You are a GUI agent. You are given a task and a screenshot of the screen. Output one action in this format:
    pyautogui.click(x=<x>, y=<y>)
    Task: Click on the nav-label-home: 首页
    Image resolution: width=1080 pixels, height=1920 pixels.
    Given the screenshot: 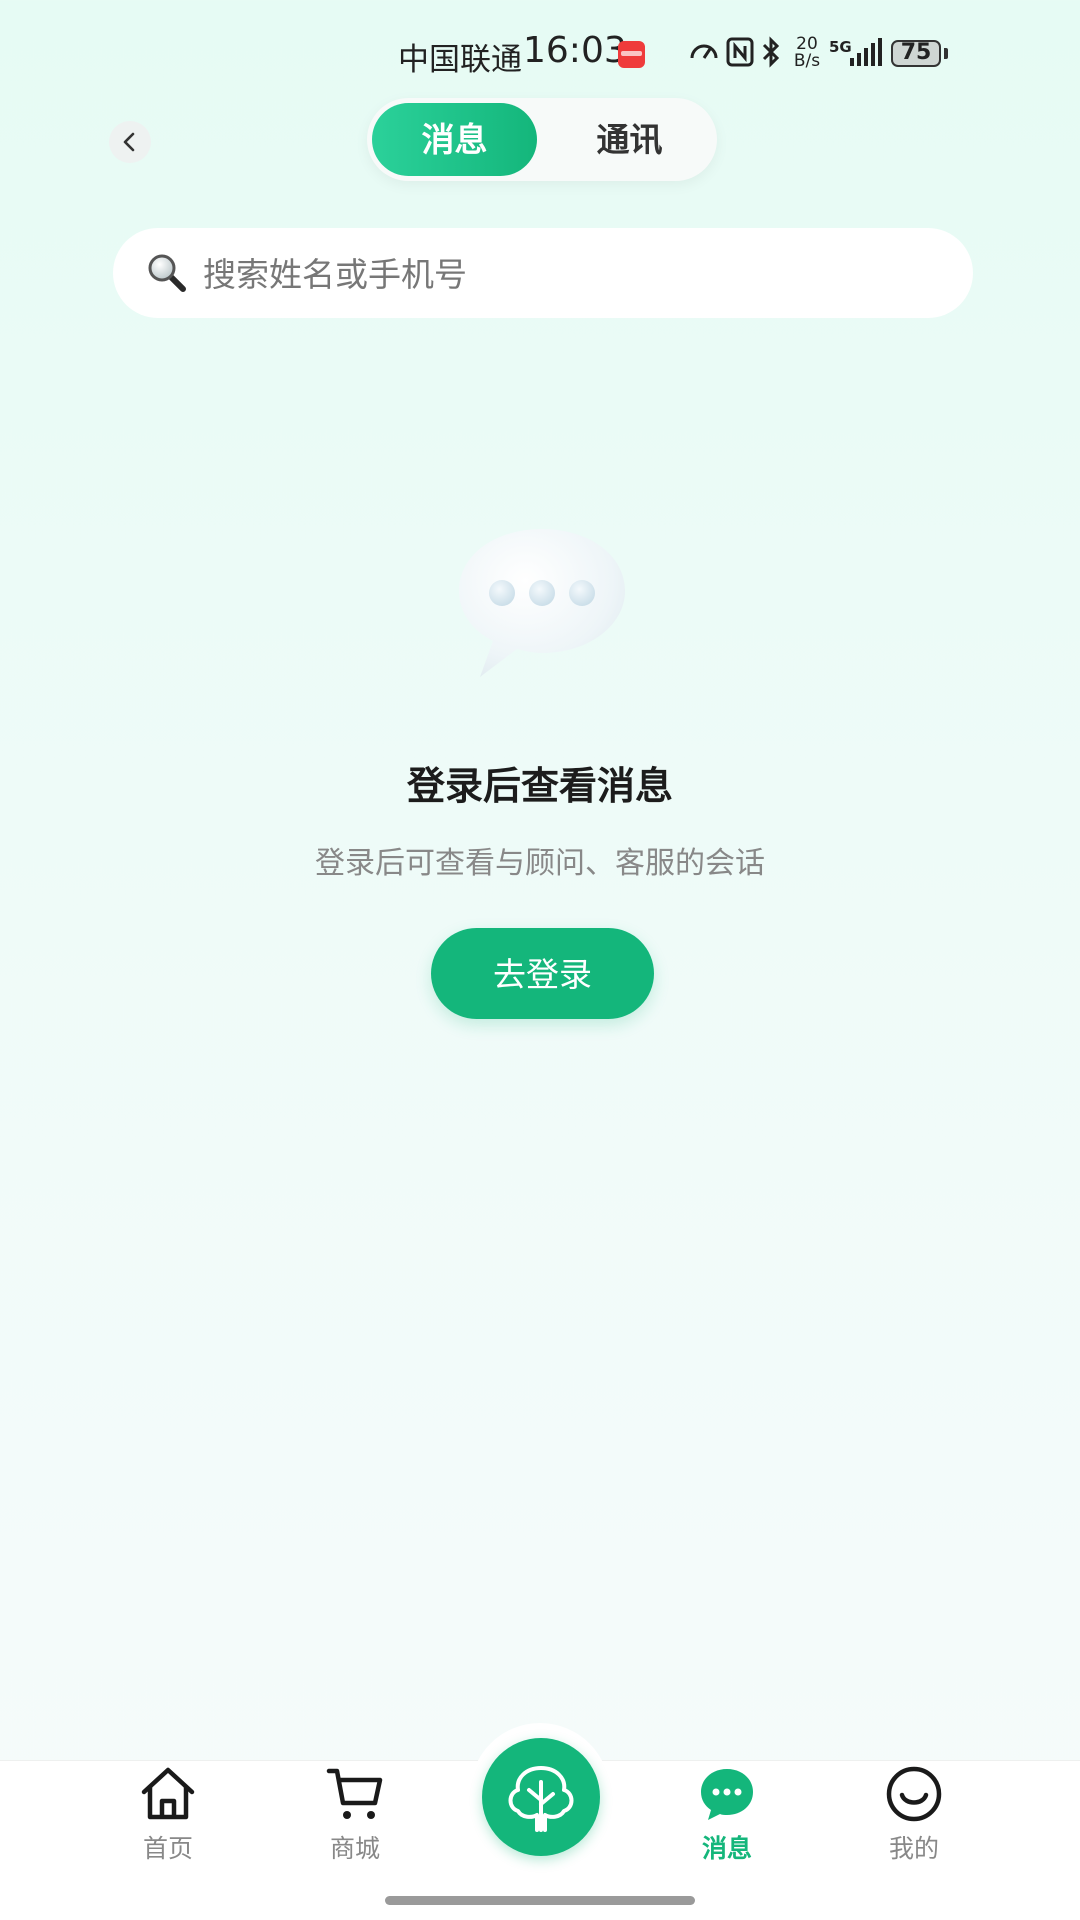 What is the action you would take?
    pyautogui.click(x=167, y=1848)
    